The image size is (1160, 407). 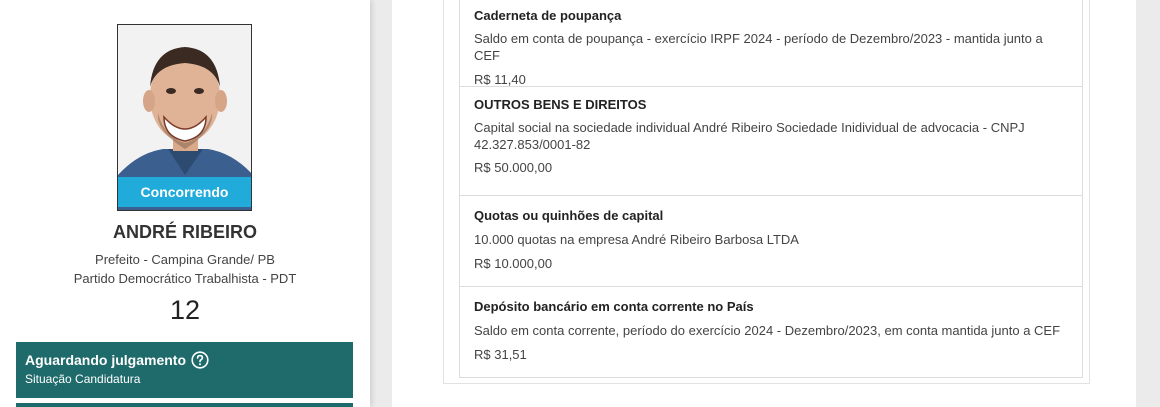 What do you see at coordinates (560, 104) in the screenshot?
I see `asset-title: OUTROS BENS E DIREITOS` at bounding box center [560, 104].